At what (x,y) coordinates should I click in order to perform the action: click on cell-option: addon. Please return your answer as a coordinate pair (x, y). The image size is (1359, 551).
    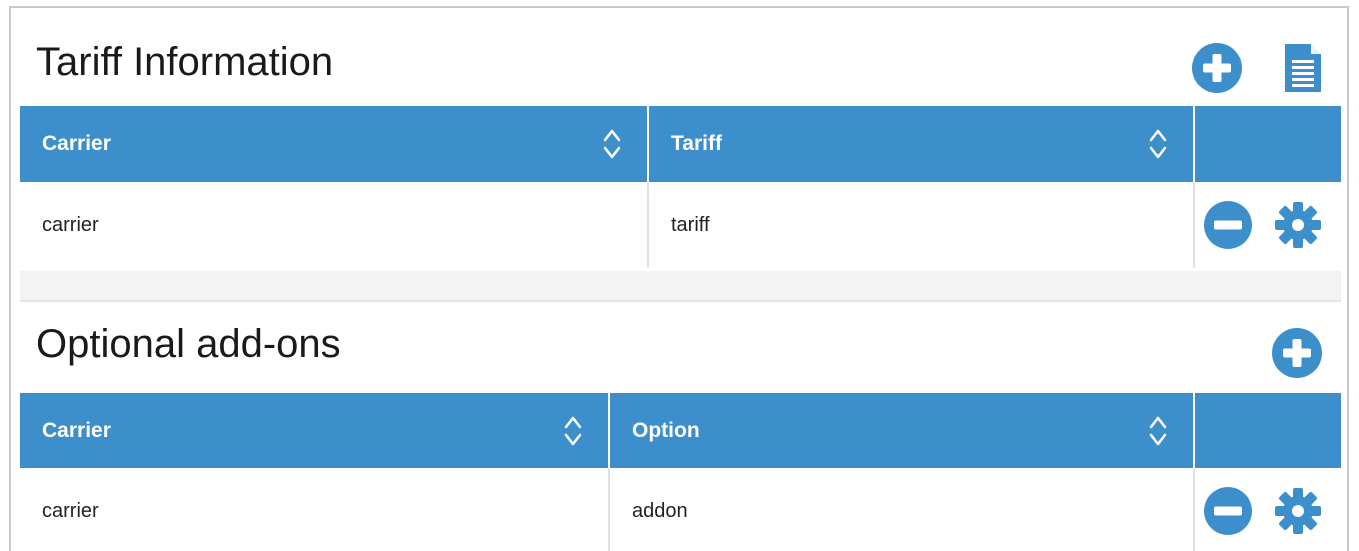
    Looking at the image, I should click on (902, 509).